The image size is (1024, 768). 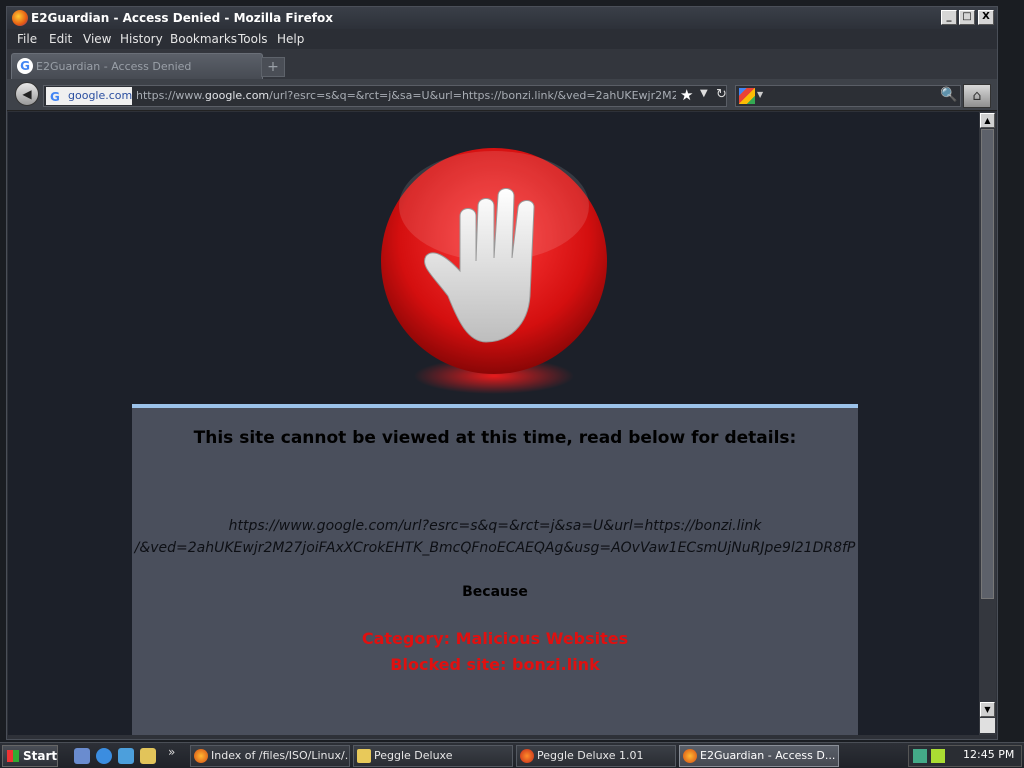 What do you see at coordinates (987, 709) in the screenshot?
I see `scroll-down-icon: ▼` at bounding box center [987, 709].